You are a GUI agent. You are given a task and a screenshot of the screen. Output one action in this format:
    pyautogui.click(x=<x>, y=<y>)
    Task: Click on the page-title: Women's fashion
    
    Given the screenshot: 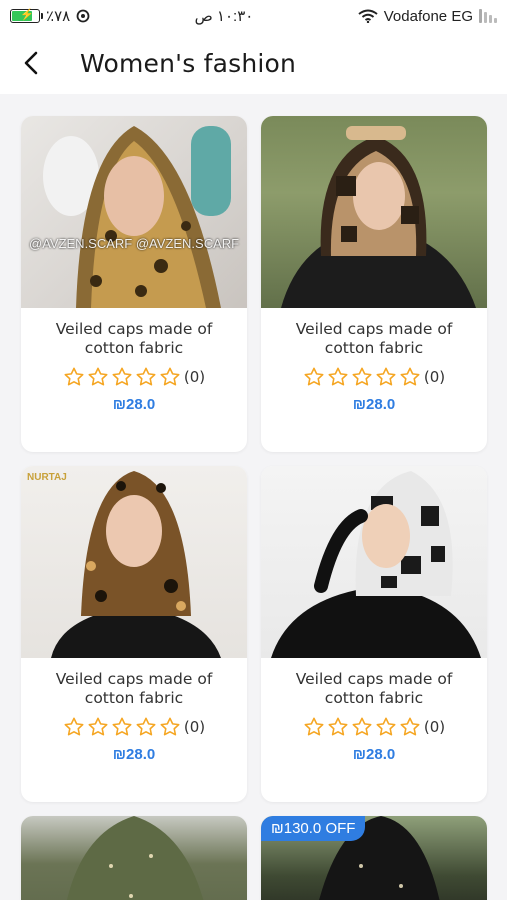 What is the action you would take?
    pyautogui.click(x=188, y=63)
    